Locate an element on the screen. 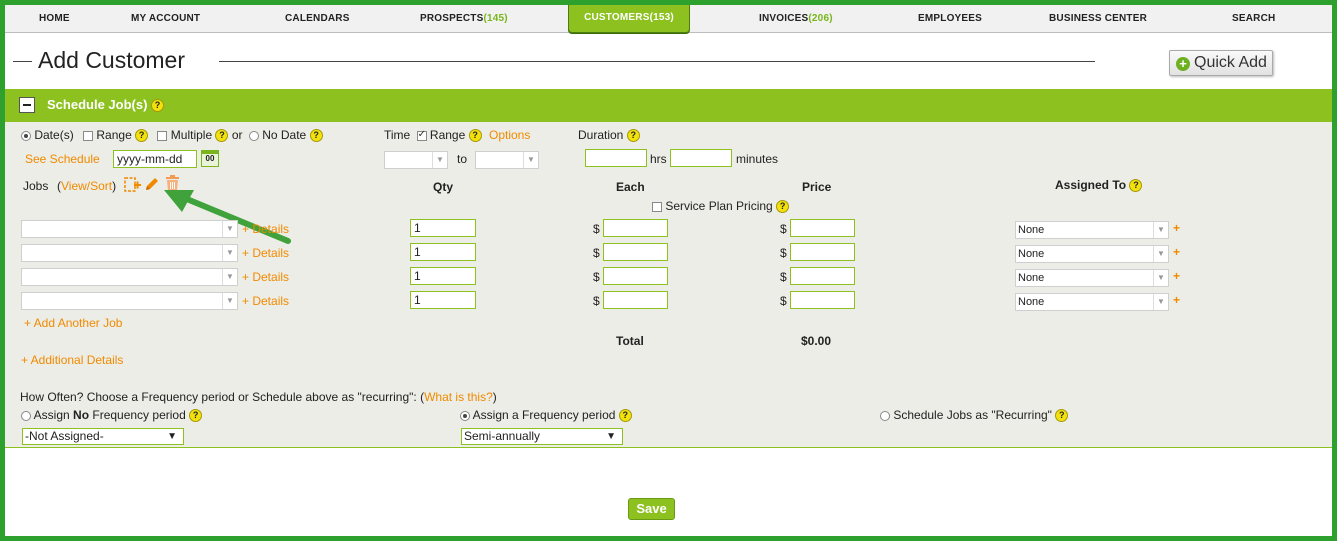 The height and width of the screenshot is (541, 1337). nav-prospects: PROSPECTS(145) is located at coordinates (464, 19).